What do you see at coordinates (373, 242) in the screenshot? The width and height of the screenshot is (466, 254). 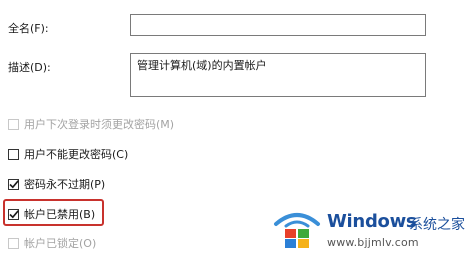 I see `watermark-url: www.bjjmlv.com` at bounding box center [373, 242].